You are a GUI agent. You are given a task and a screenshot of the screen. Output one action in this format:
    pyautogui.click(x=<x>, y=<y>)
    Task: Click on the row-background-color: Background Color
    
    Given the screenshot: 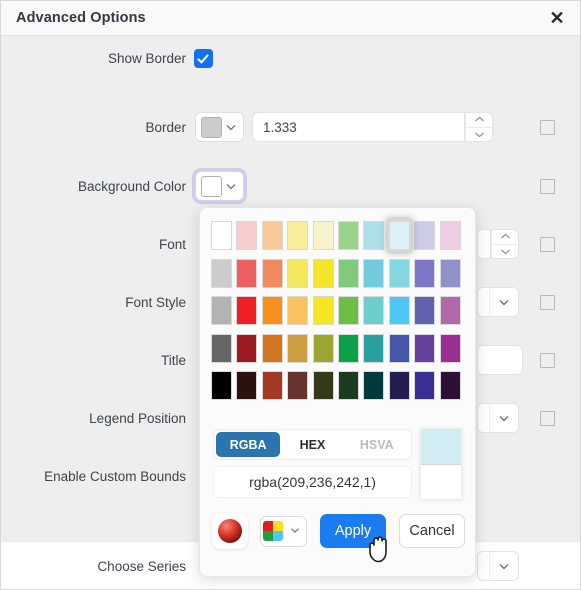 What is the action you would take?
    pyautogui.click(x=290, y=186)
    